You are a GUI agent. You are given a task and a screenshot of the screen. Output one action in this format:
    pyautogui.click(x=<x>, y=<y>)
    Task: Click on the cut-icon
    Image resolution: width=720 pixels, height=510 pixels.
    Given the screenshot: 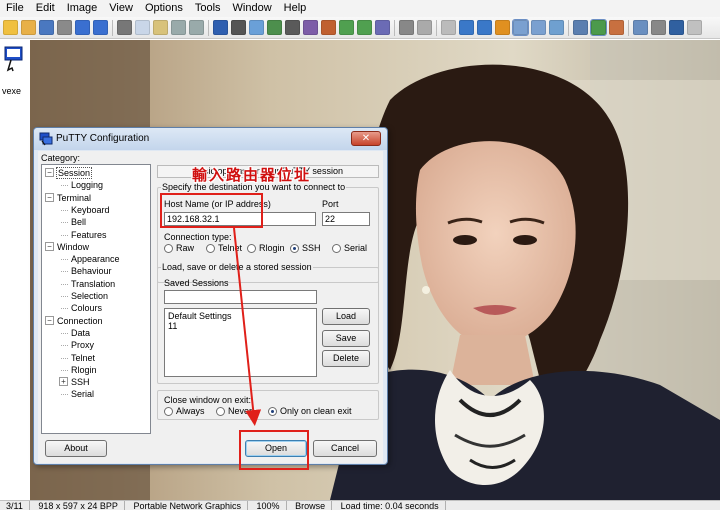 What is the action you would take?
    pyautogui.click(x=124, y=27)
    